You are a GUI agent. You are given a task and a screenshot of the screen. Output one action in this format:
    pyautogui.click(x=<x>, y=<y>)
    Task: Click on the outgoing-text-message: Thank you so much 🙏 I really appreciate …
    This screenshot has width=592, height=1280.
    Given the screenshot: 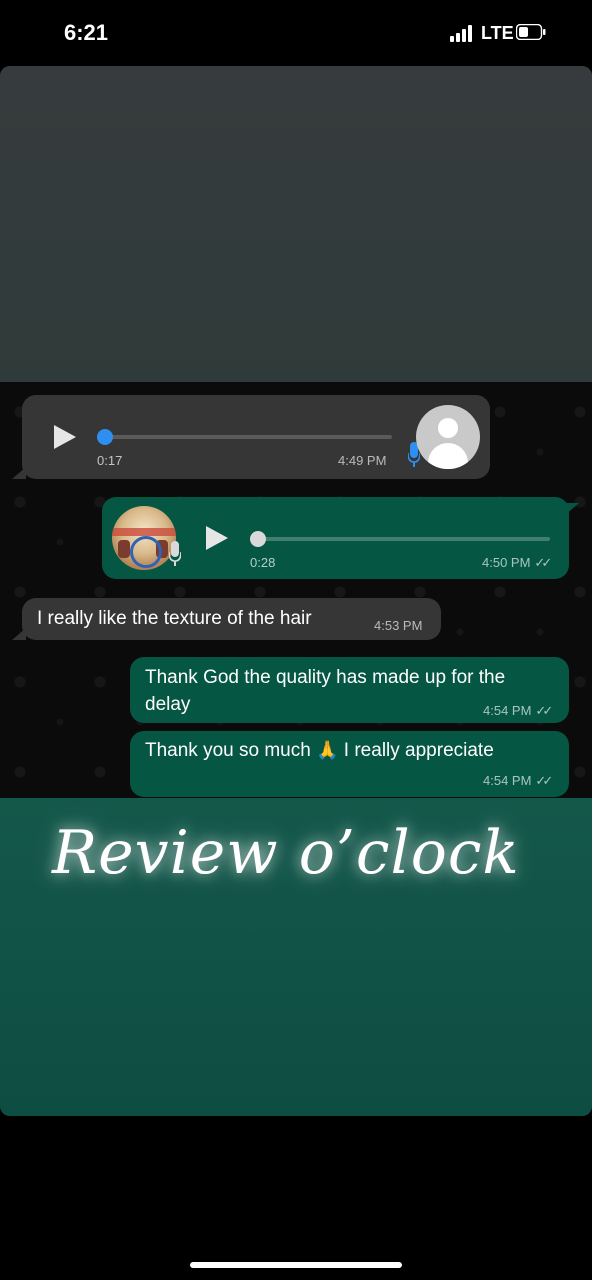 What is the action you would take?
    pyautogui.click(x=349, y=764)
    